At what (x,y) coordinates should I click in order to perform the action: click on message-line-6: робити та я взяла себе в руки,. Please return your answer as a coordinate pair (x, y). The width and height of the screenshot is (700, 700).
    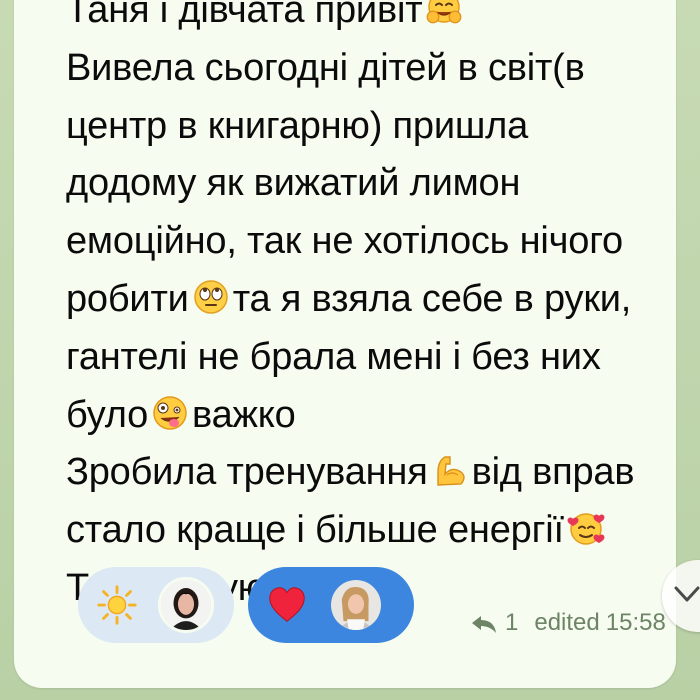
    Looking at the image, I should click on (376, 300).